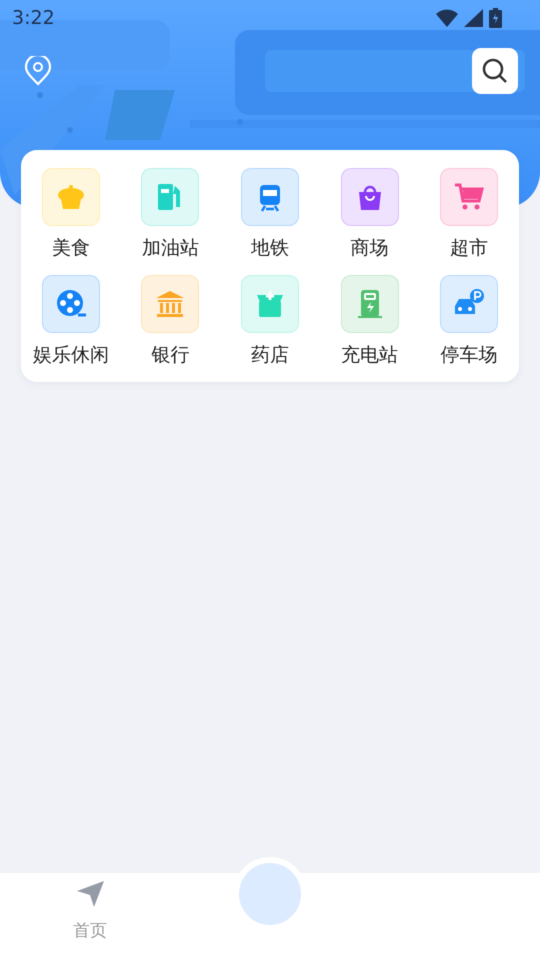  What do you see at coordinates (71, 248) in the screenshot?
I see `category-label: 美食` at bounding box center [71, 248].